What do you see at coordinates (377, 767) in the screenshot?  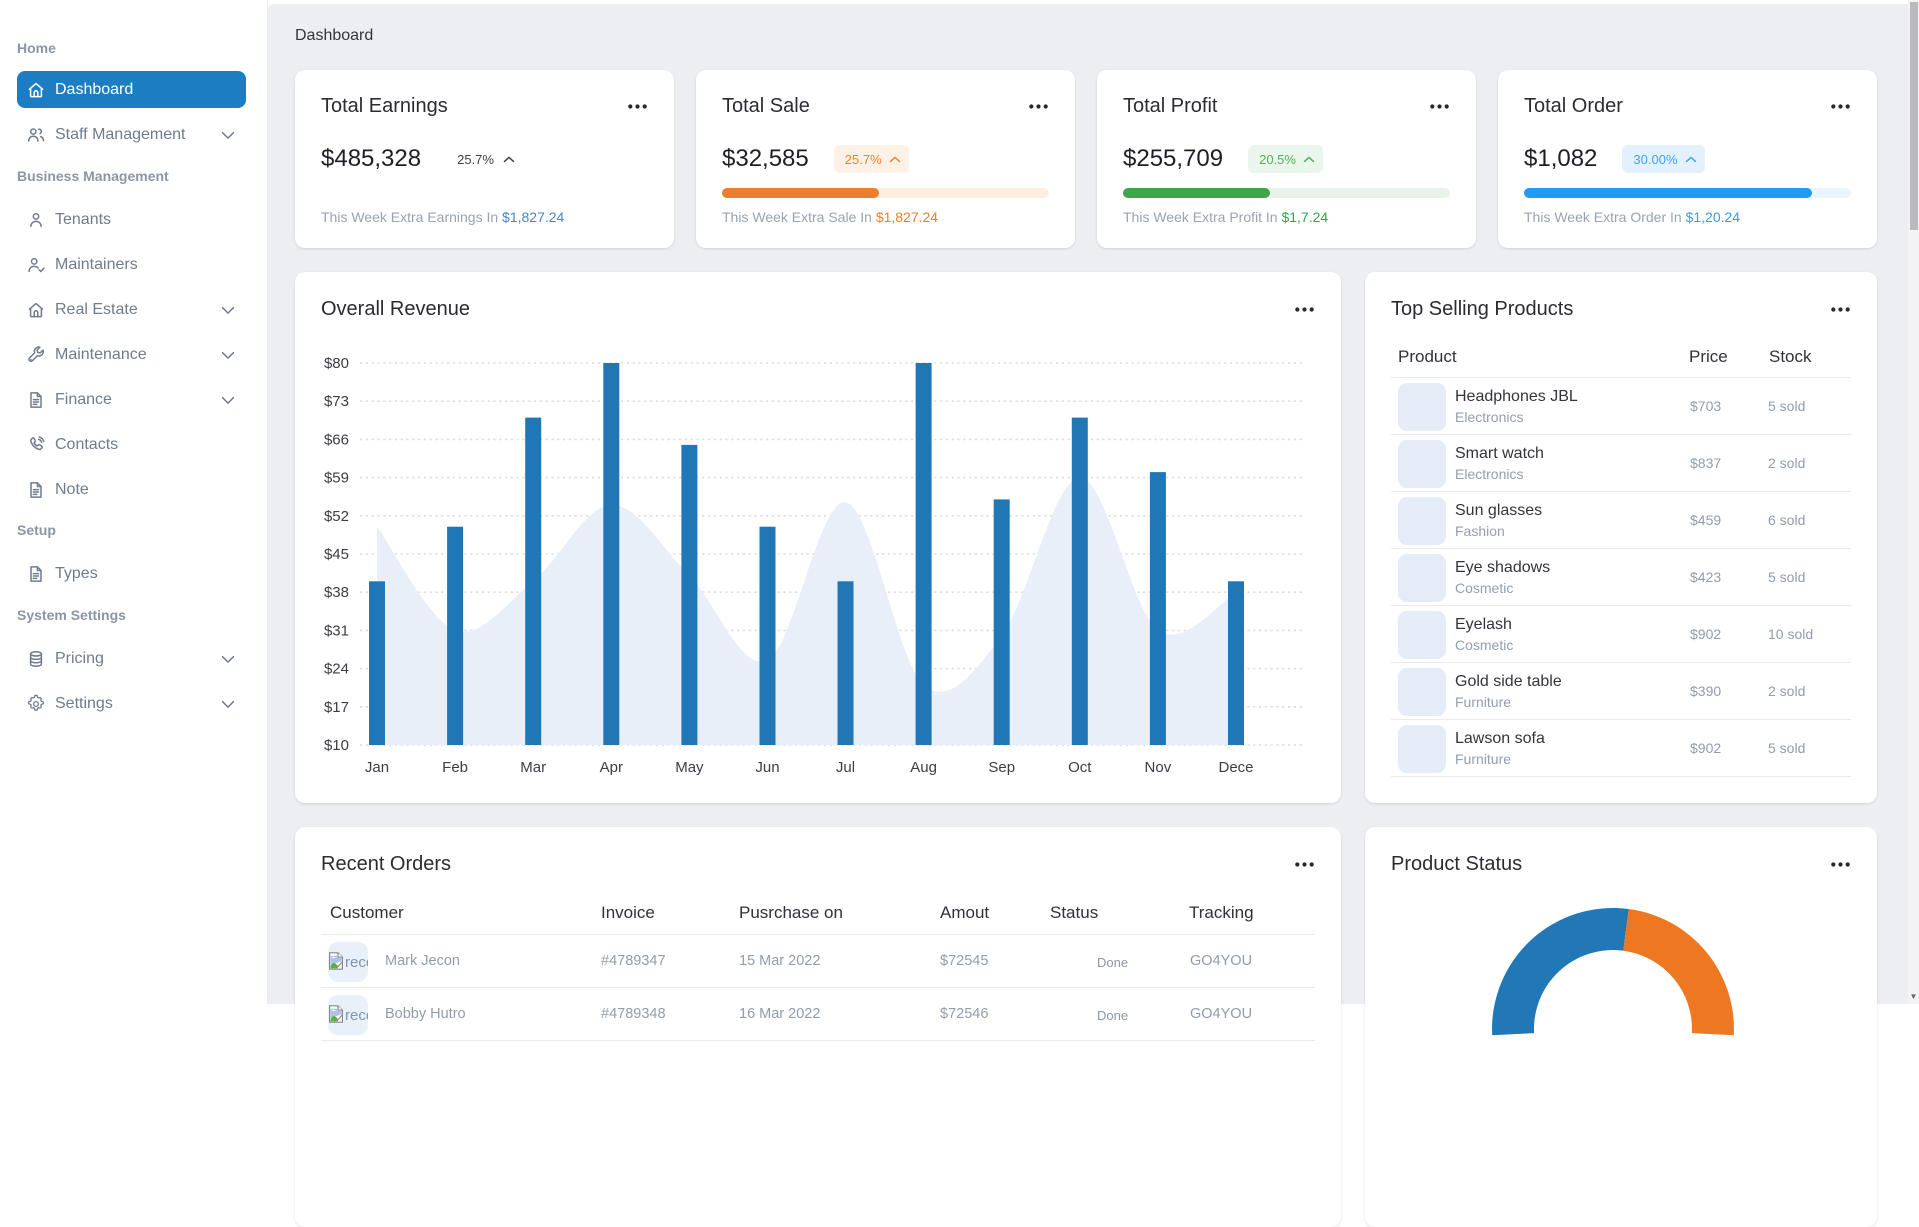 I see `svg-text: Jan` at bounding box center [377, 767].